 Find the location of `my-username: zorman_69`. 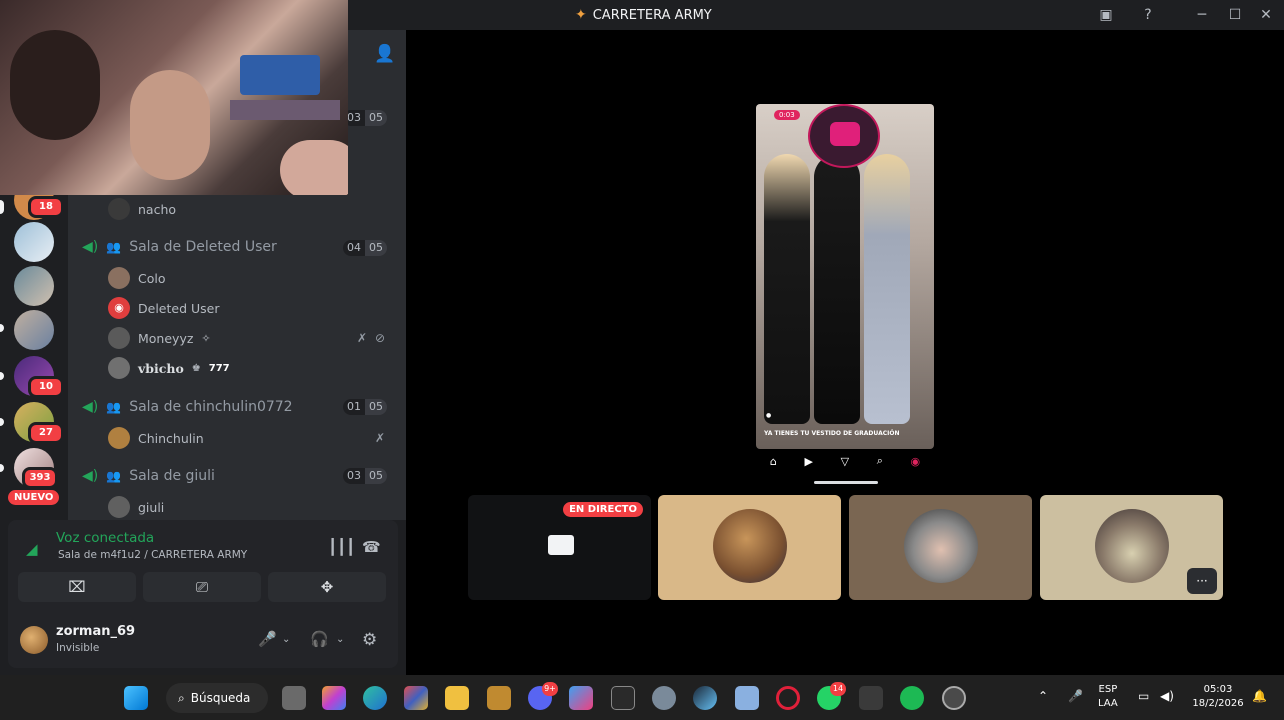

my-username: zorman_69 is located at coordinates (95, 631).